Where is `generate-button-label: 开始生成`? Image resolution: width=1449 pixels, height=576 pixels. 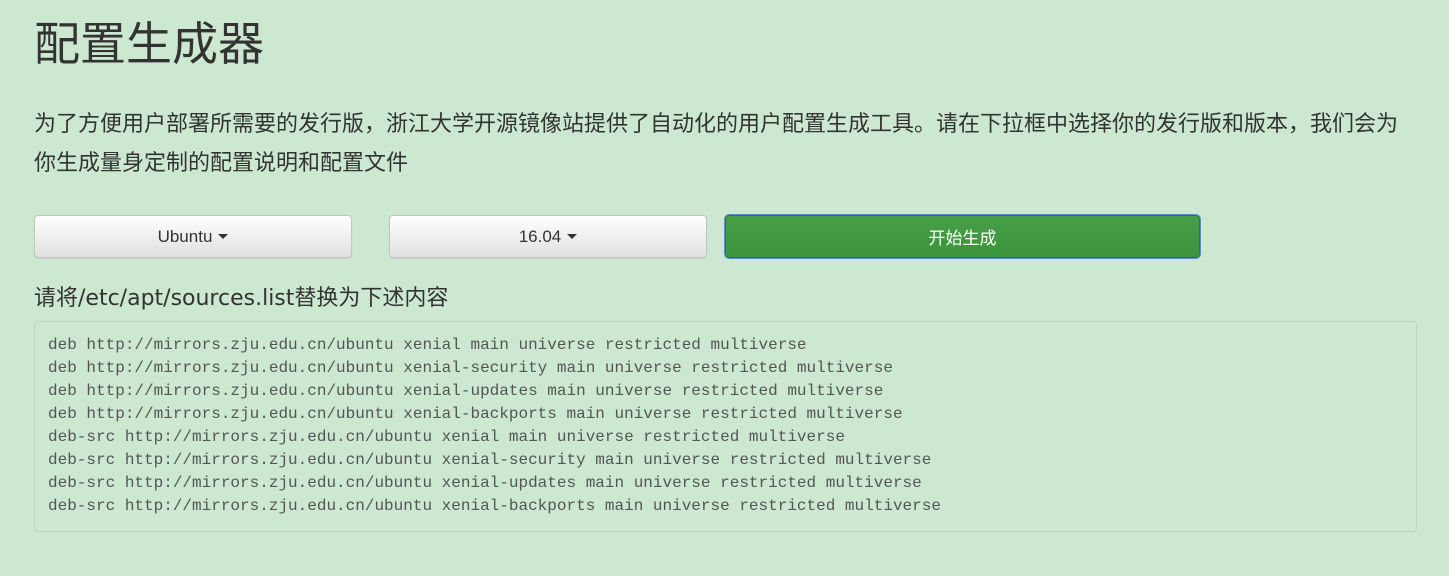 generate-button-label: 开始生成 is located at coordinates (962, 238).